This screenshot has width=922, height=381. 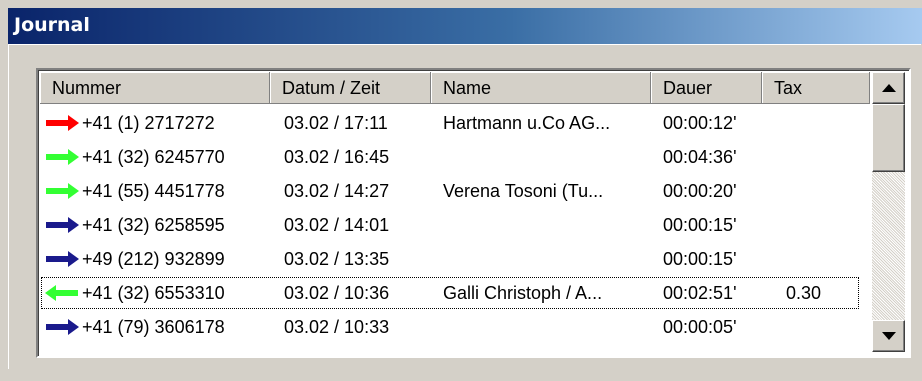 What do you see at coordinates (450, 259) in the screenshot?
I see `table-row: +49 (212) 932899 03.02 / 13:35 00:00:15'` at bounding box center [450, 259].